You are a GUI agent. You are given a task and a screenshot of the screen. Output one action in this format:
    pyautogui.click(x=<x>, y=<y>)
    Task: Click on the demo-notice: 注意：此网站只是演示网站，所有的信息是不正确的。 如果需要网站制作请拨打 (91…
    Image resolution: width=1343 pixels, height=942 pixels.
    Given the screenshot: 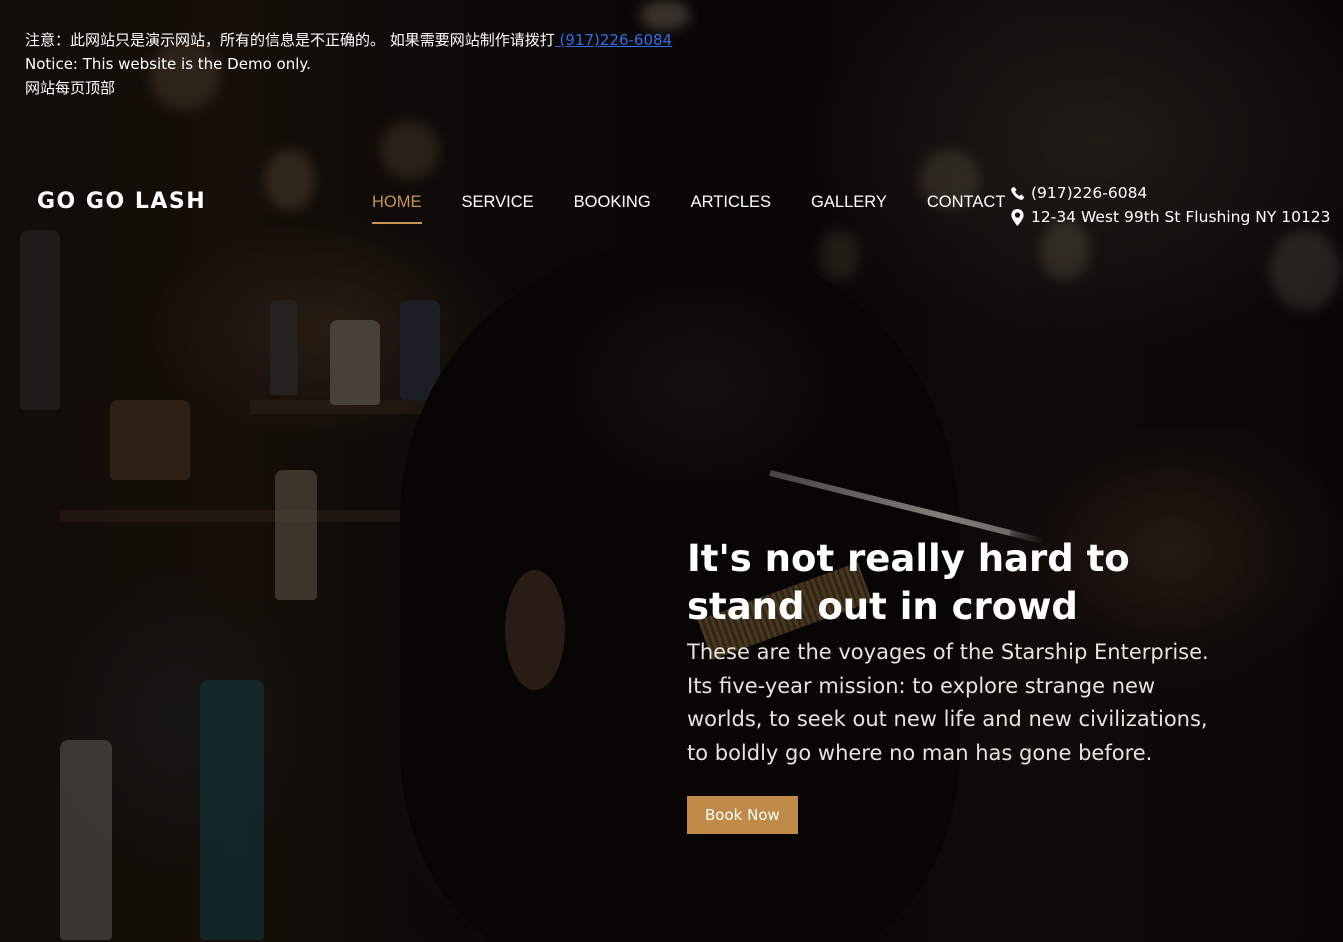 What is the action you would take?
    pyautogui.click(x=348, y=64)
    